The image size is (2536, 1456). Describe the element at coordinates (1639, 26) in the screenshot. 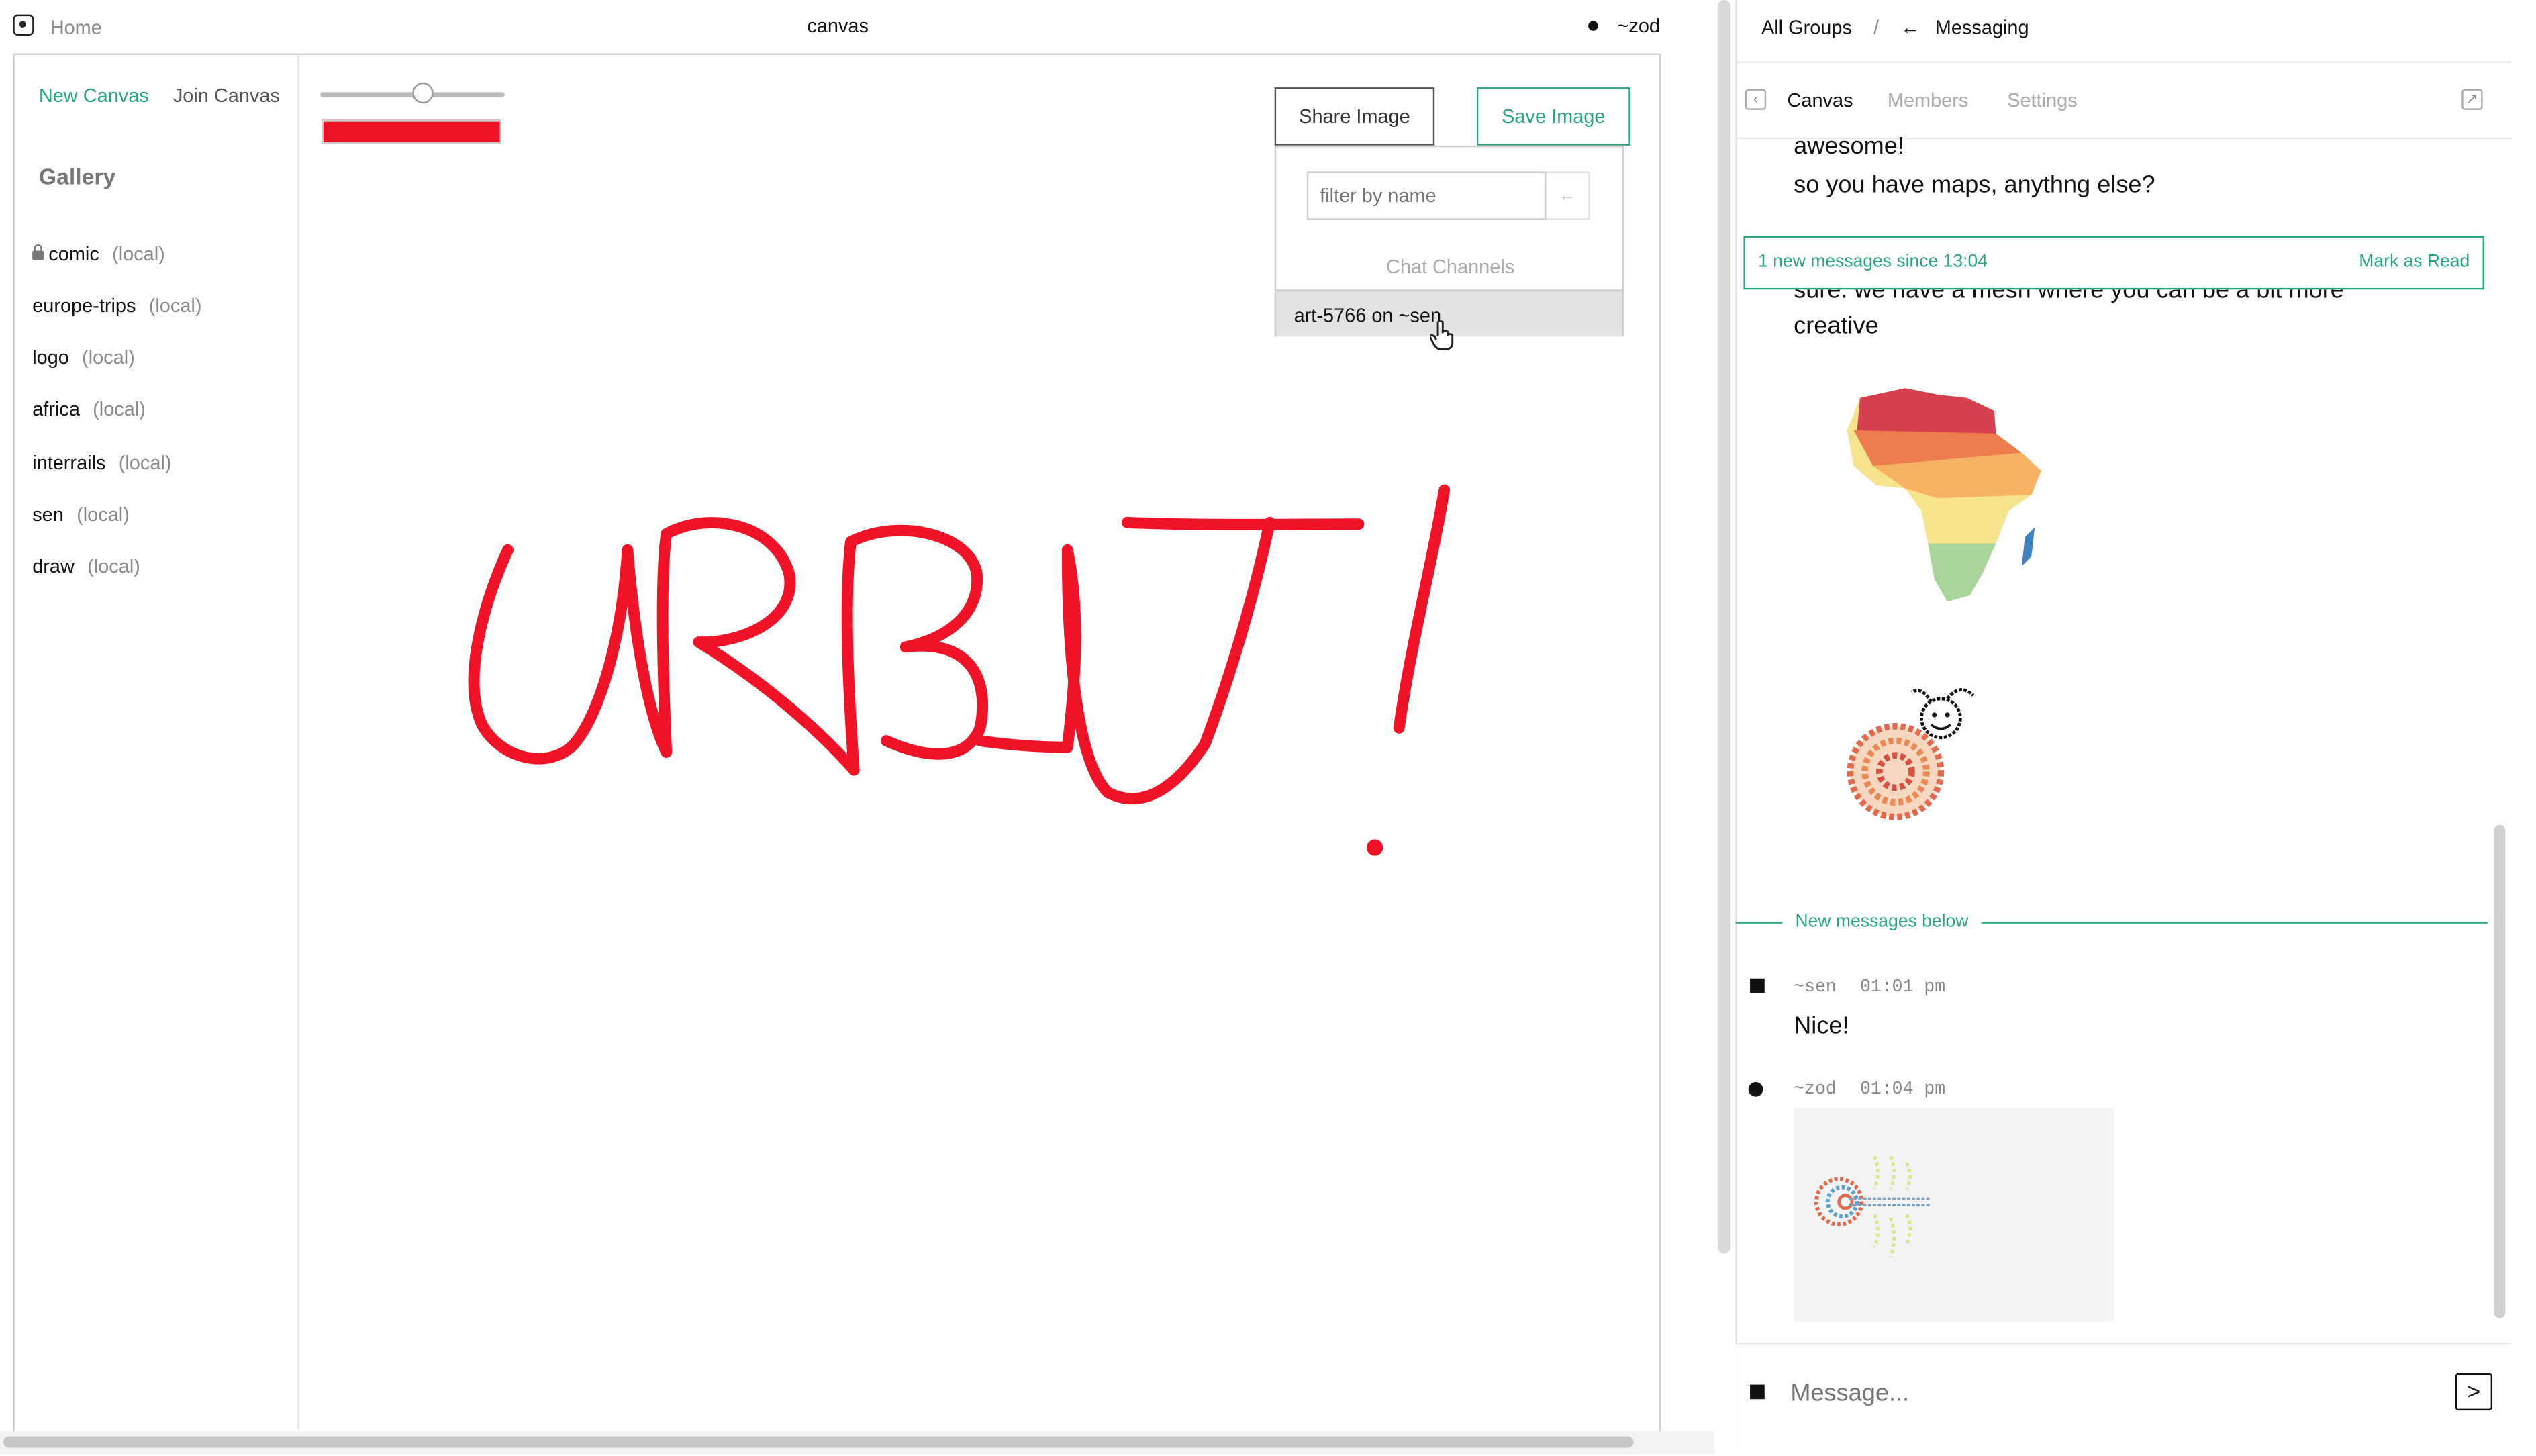

I see `user-name: ~zod` at that location.